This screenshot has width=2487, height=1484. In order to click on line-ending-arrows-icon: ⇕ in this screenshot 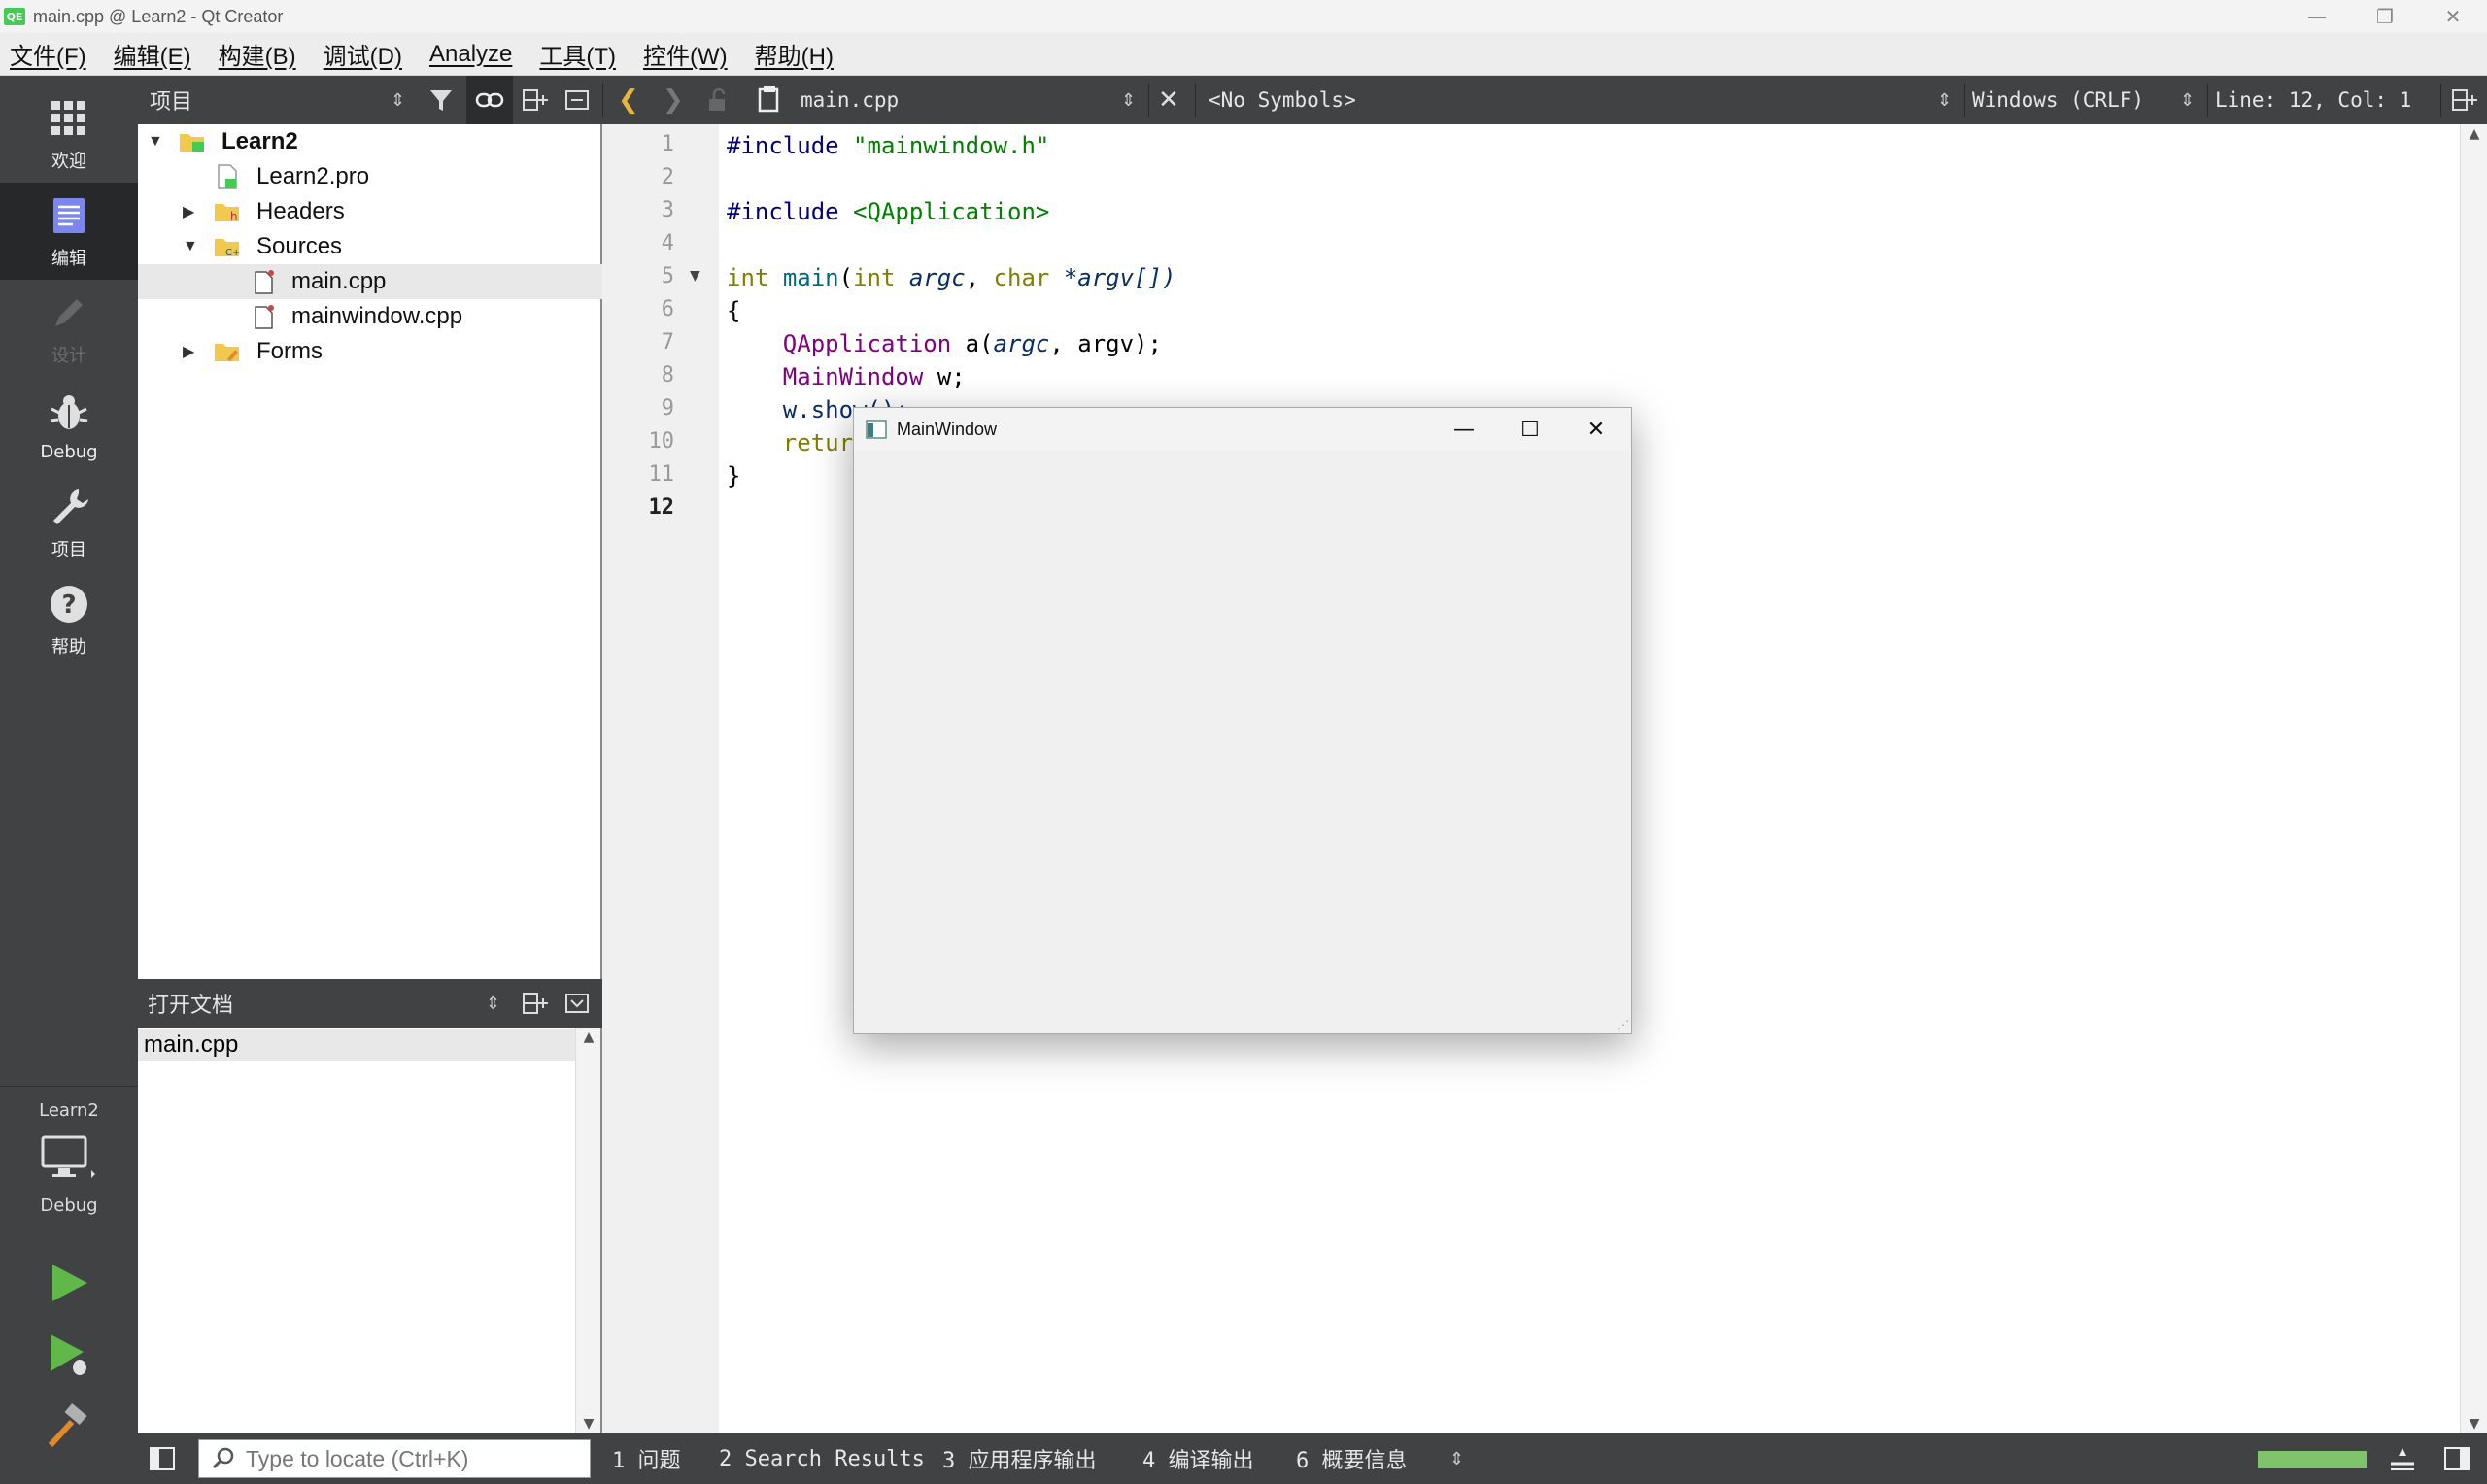, I will do `click(2187, 100)`.